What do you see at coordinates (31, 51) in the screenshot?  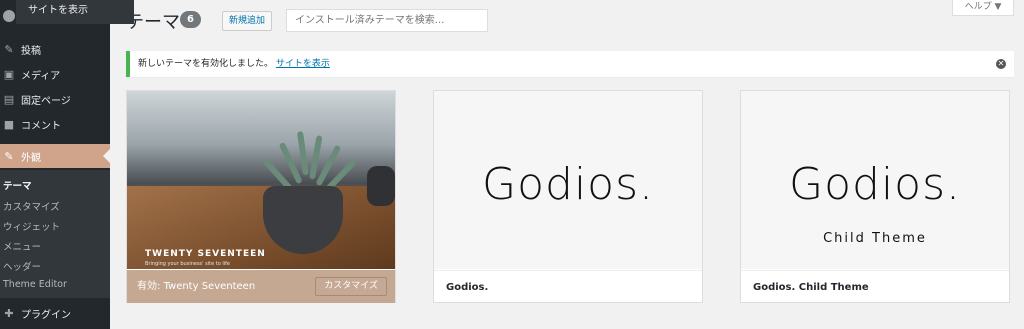 I see `menu-posts-label: 投稿` at bounding box center [31, 51].